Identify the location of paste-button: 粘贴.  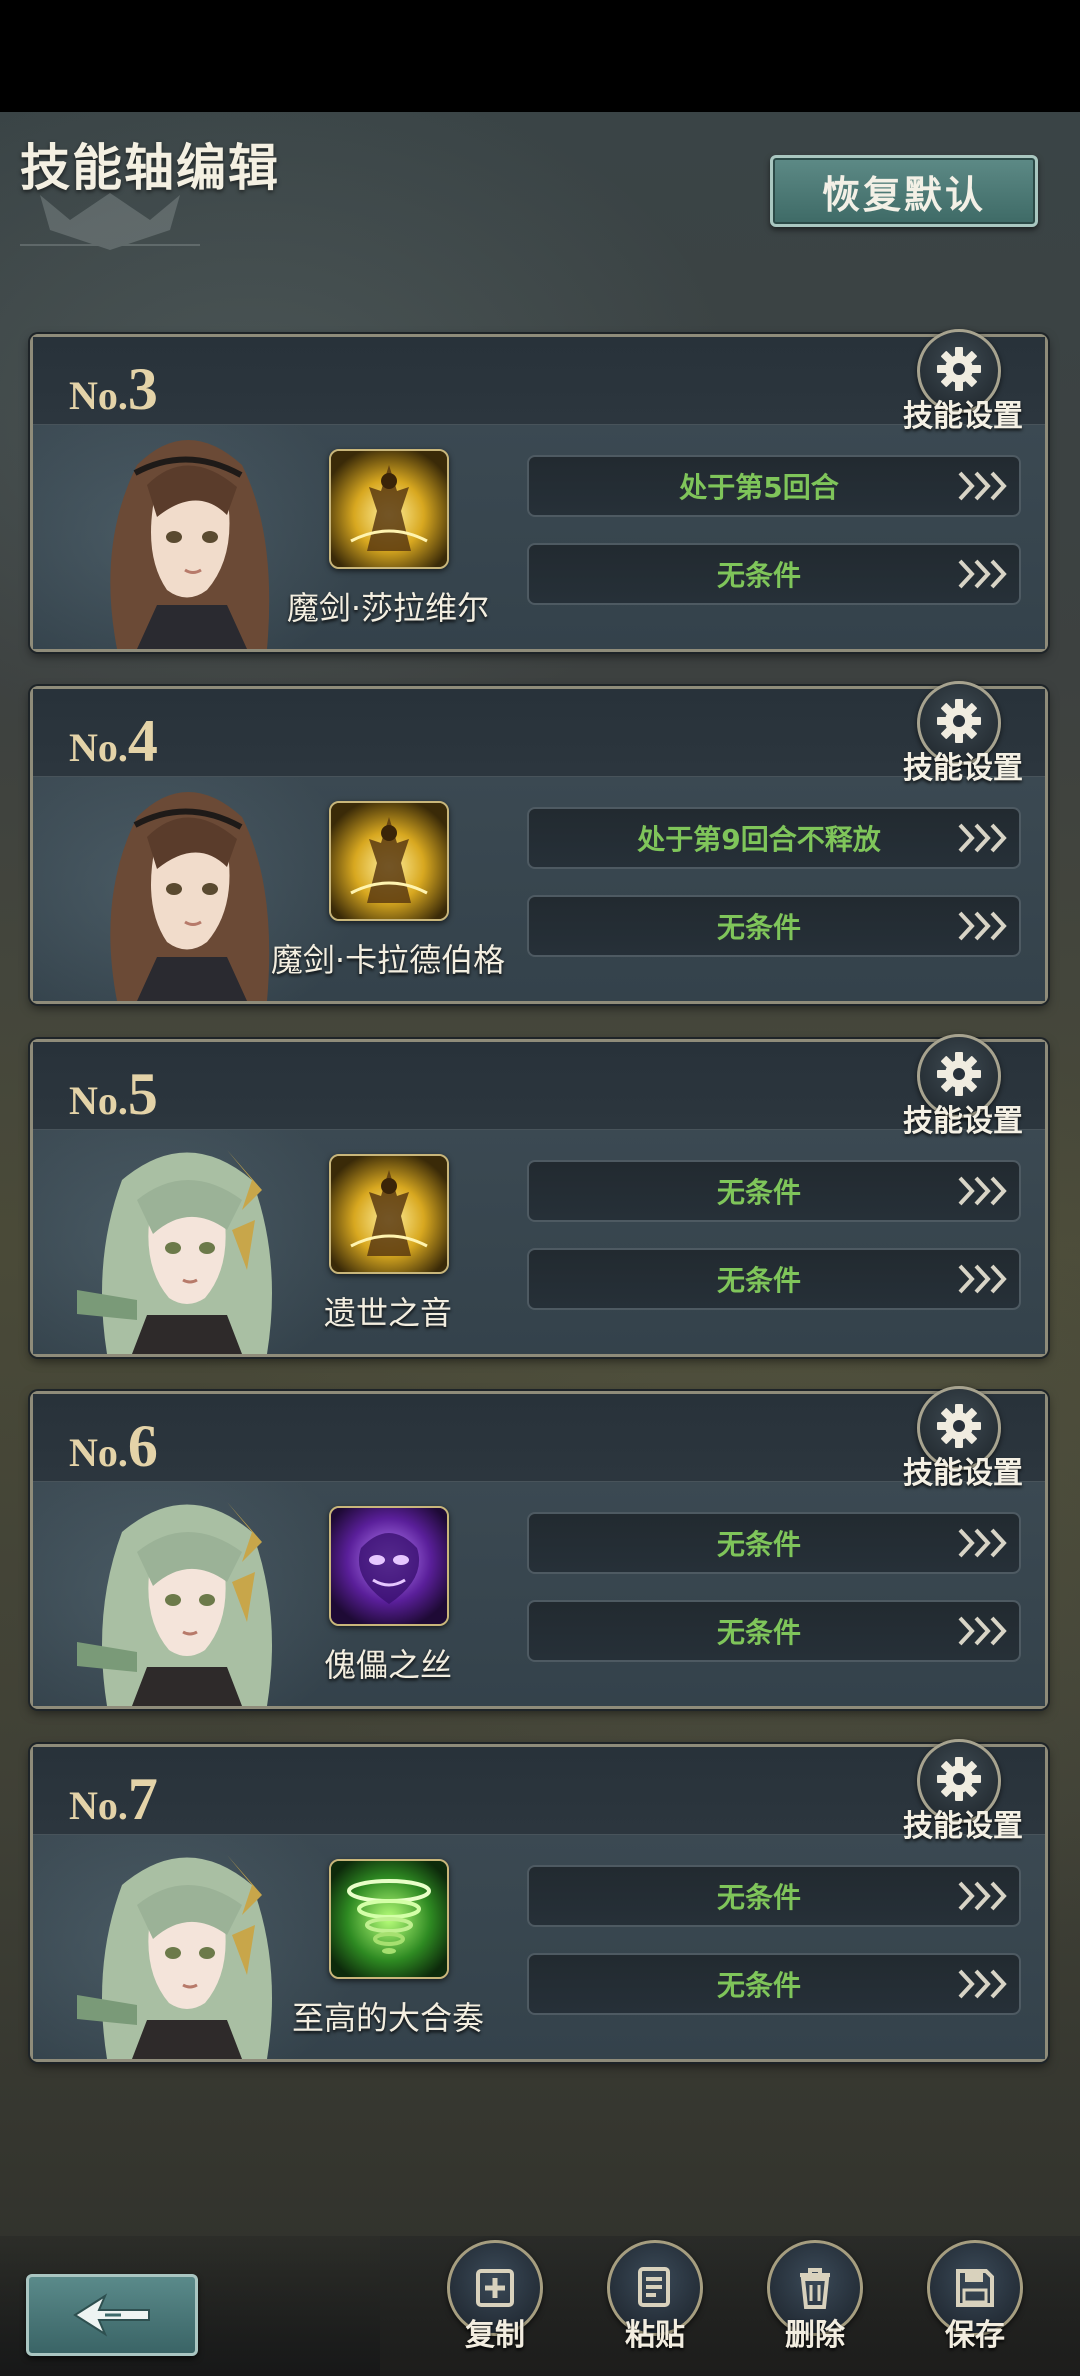
(655, 2308).